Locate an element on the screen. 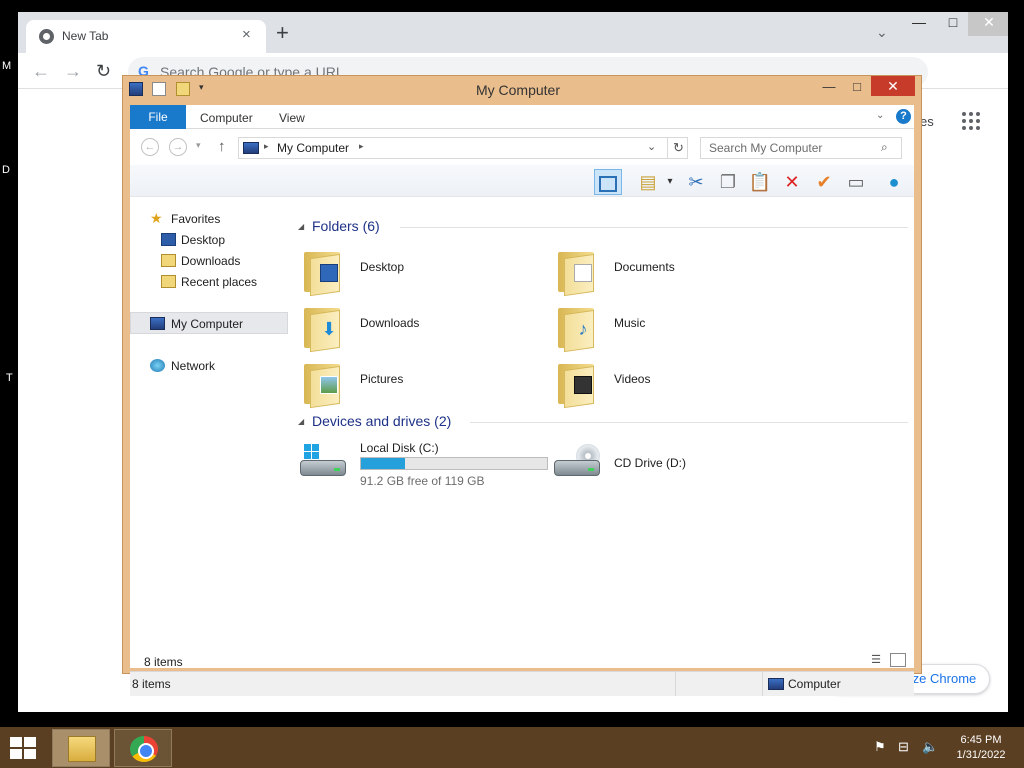 The width and height of the screenshot is (1024, 768). folder-videos: Videos is located at coordinates (669, 381).